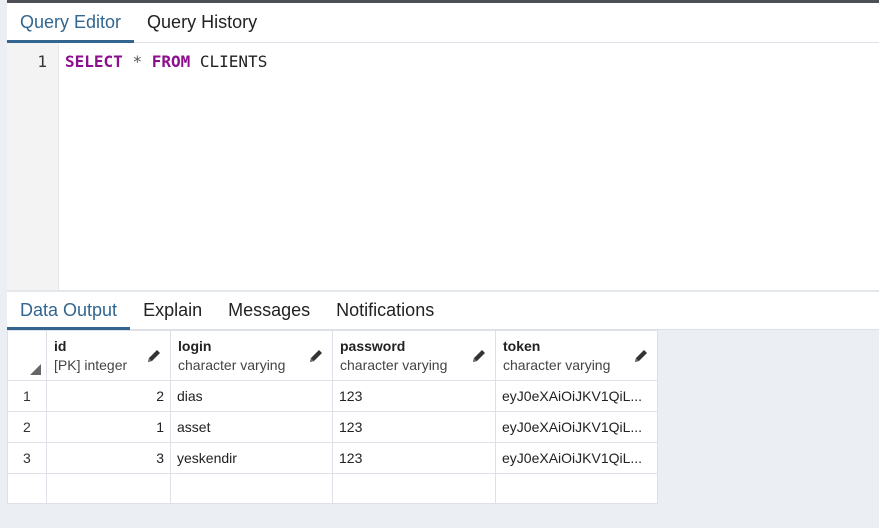 The image size is (879, 528). I want to click on sql-code-line: SELECT * FROM CLIENTS, so click(166, 61).